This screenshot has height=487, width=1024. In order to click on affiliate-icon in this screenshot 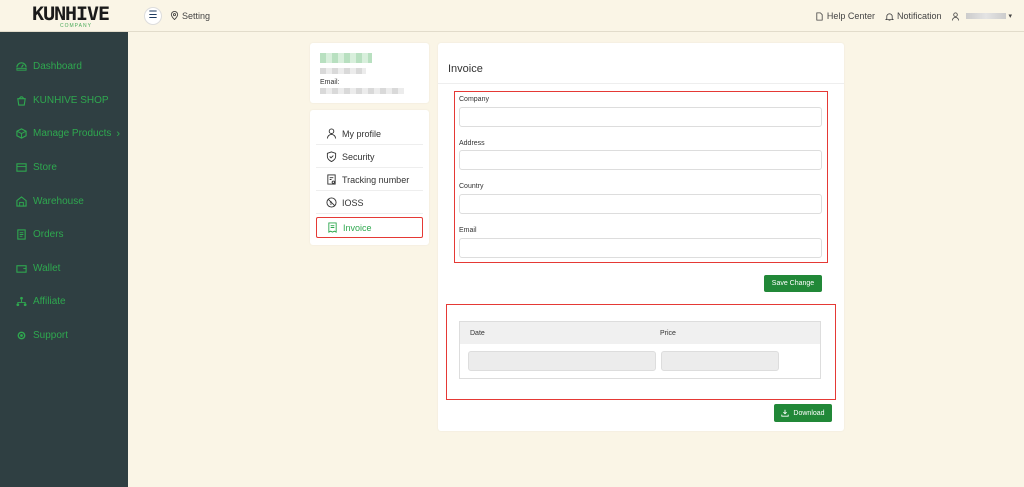, I will do `click(21, 302)`.